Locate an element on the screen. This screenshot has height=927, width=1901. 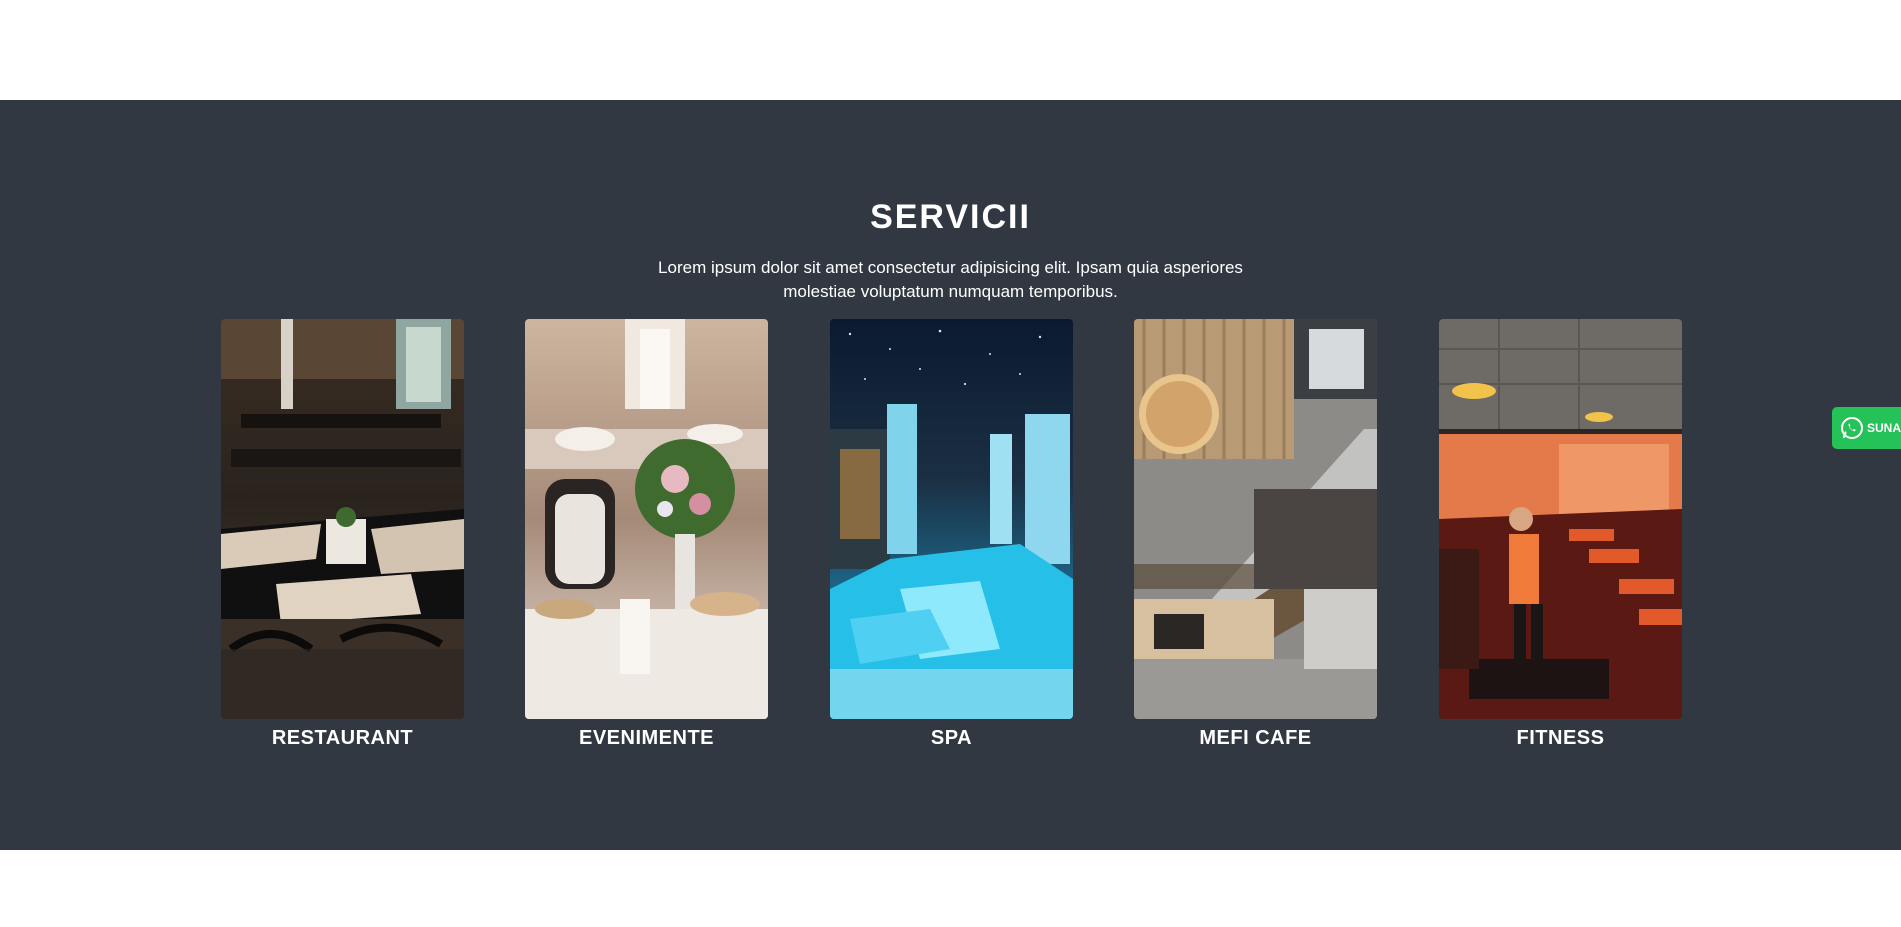
service-card-events: EVENIMENTE is located at coordinates (646, 539).